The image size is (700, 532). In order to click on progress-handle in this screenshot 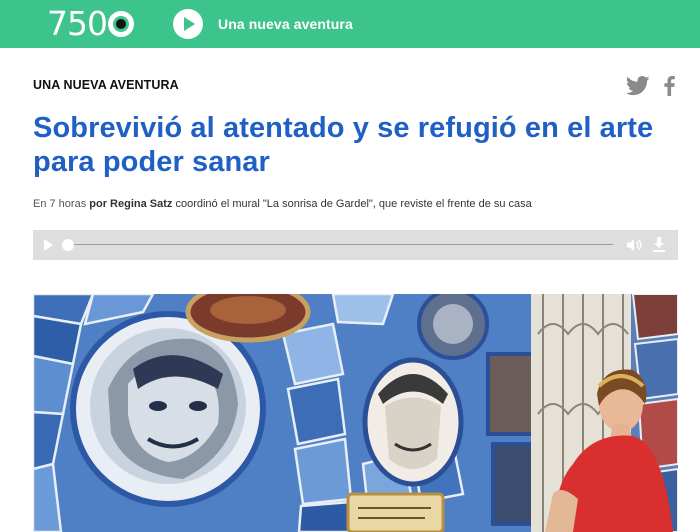, I will do `click(68, 245)`.